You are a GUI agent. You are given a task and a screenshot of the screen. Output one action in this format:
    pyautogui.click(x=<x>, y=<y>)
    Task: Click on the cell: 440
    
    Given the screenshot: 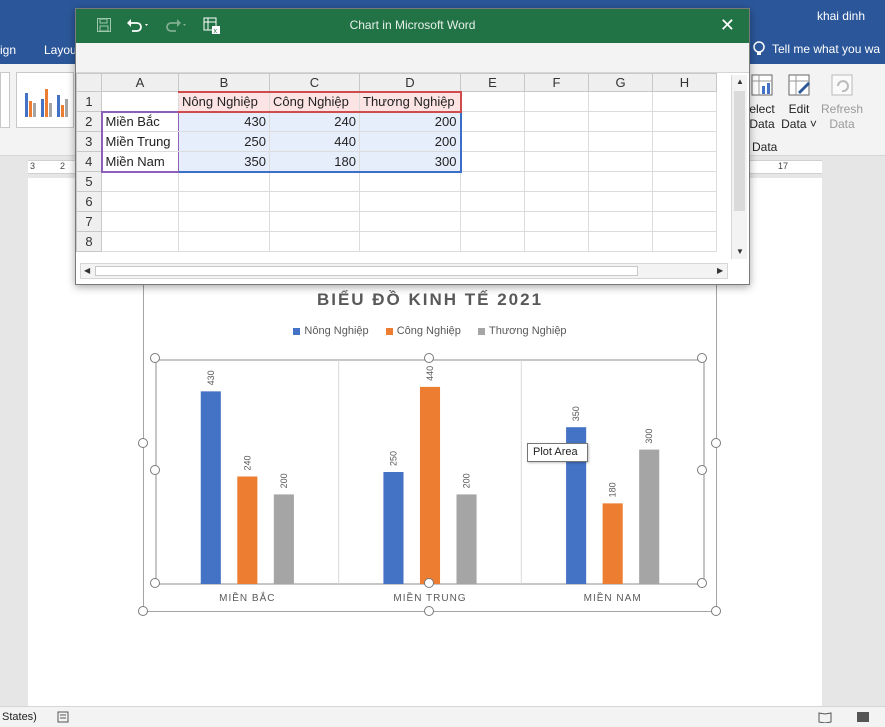 What is the action you would take?
    pyautogui.click(x=314, y=141)
    